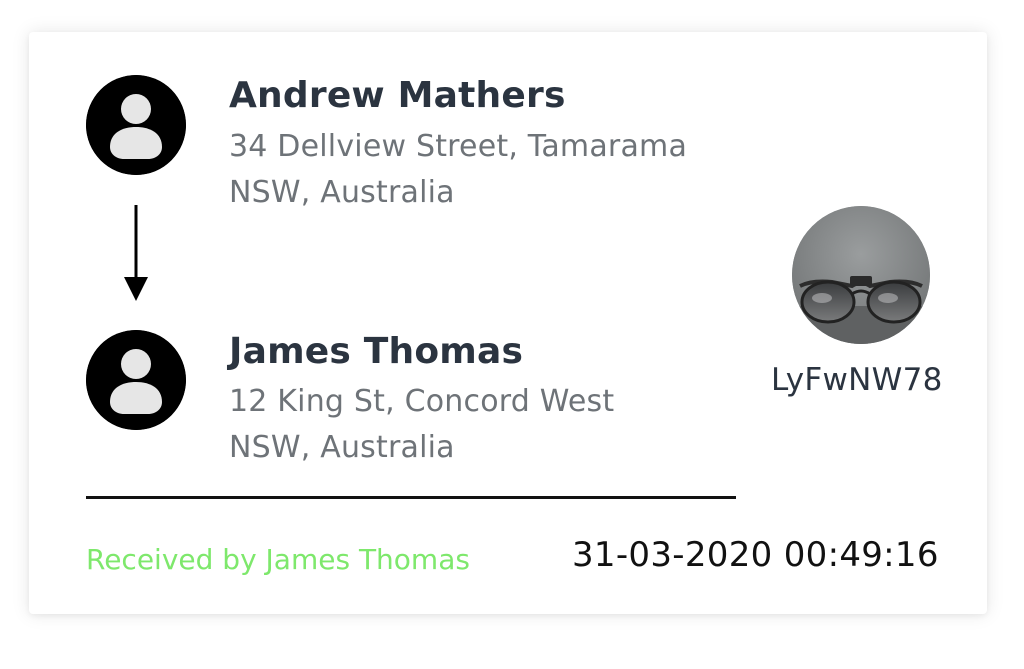 The image size is (1024, 669). What do you see at coordinates (422, 401) in the screenshot?
I see `receiver-address-line1: 12 King St, Concord West` at bounding box center [422, 401].